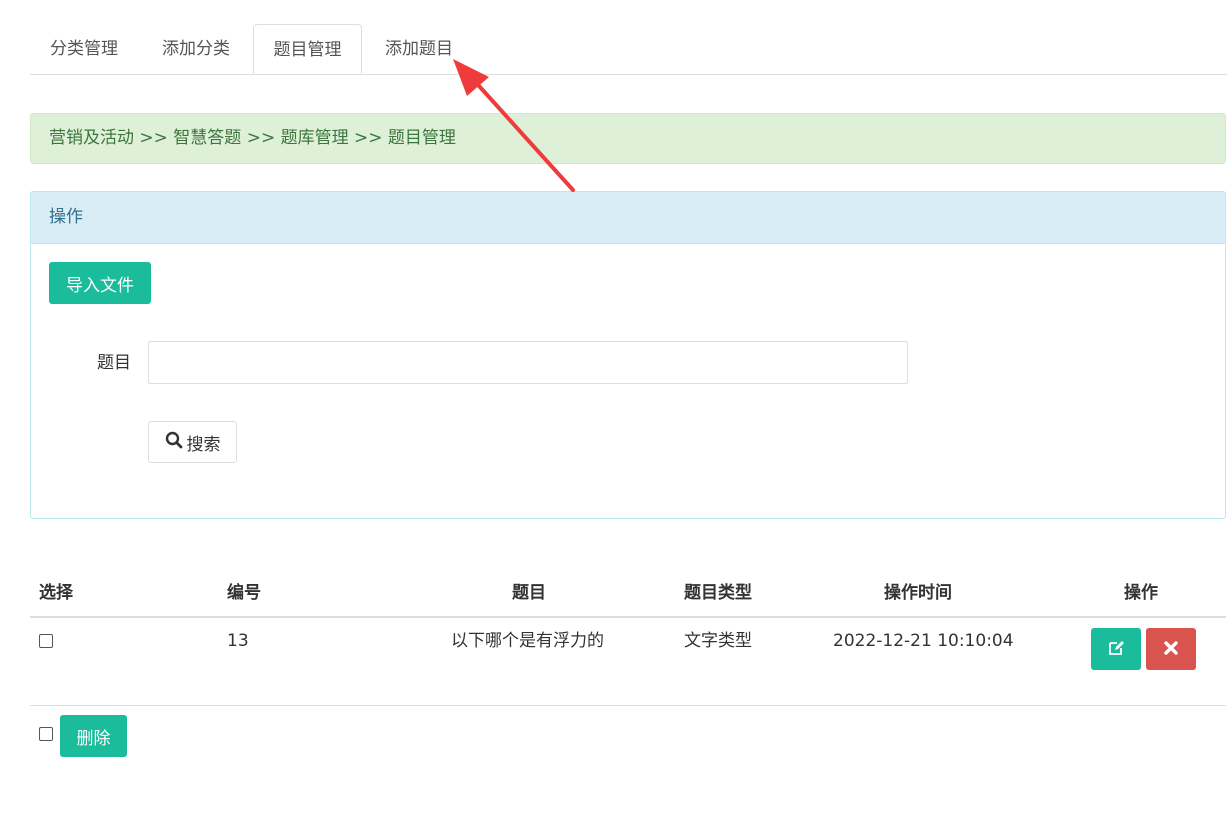  What do you see at coordinates (100, 283) in the screenshot?
I see `import-file-button: 导入文件` at bounding box center [100, 283].